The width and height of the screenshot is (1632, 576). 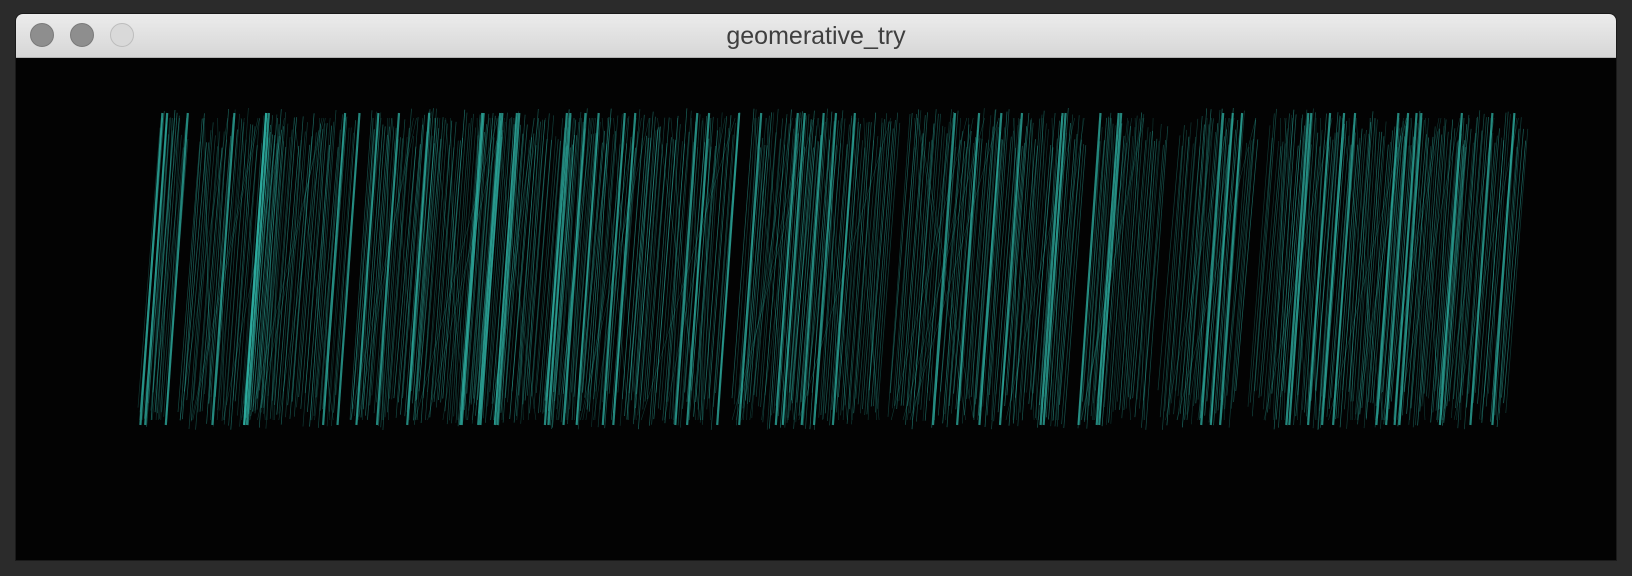 I want to click on title-bar: geomerative_try, so click(x=816, y=36).